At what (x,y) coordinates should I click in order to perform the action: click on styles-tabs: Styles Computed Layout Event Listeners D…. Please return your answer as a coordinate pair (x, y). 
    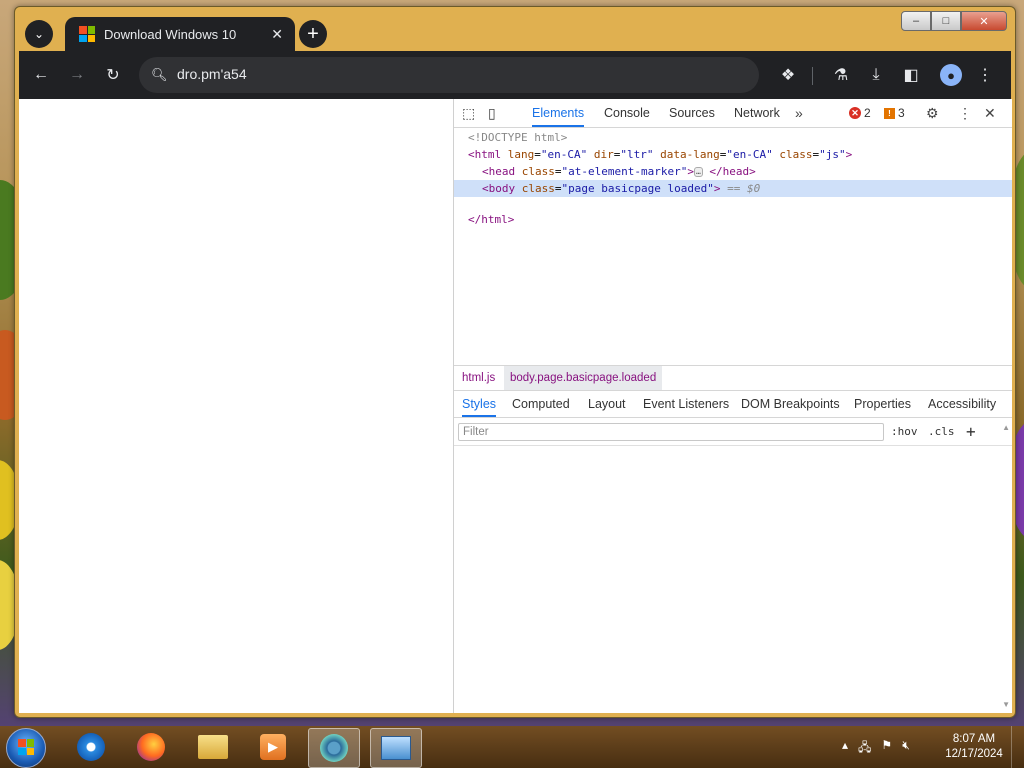
    Looking at the image, I should click on (733, 404).